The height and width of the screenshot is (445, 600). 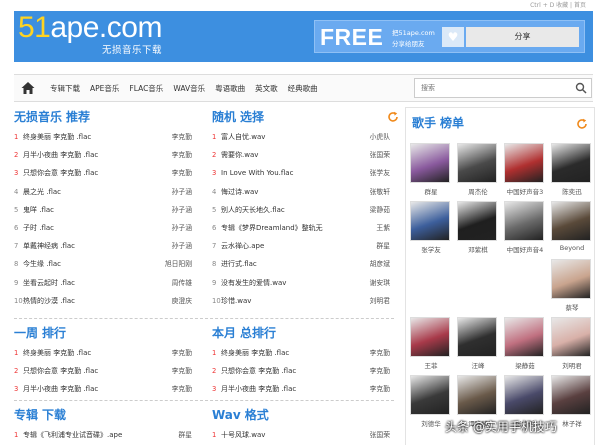 What do you see at coordinates (257, 173) in the screenshot?
I see `song-link: In Love With You.flac` at bounding box center [257, 173].